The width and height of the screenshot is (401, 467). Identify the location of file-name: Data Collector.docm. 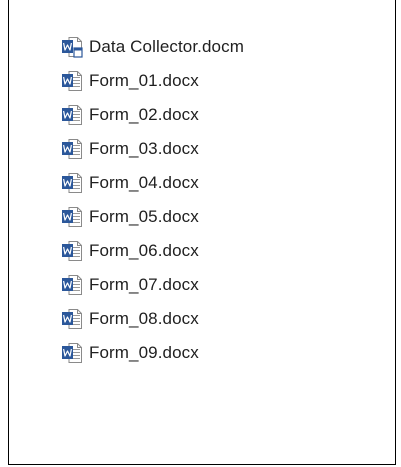
(166, 46).